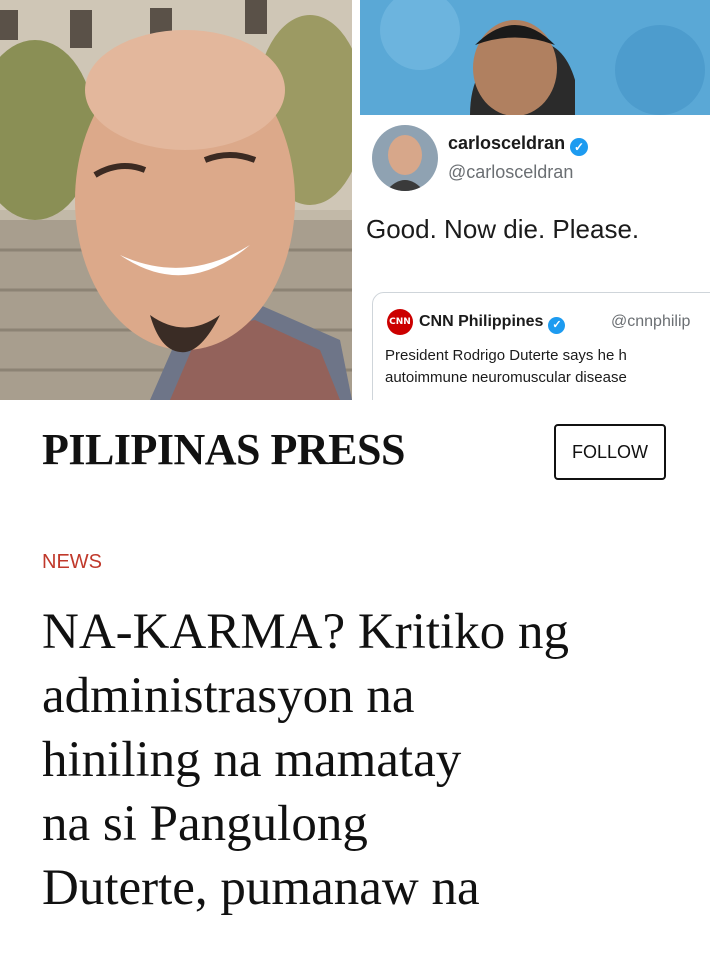 The width and height of the screenshot is (710, 960). I want to click on headline-line: na si Pangulong, so click(205, 824).